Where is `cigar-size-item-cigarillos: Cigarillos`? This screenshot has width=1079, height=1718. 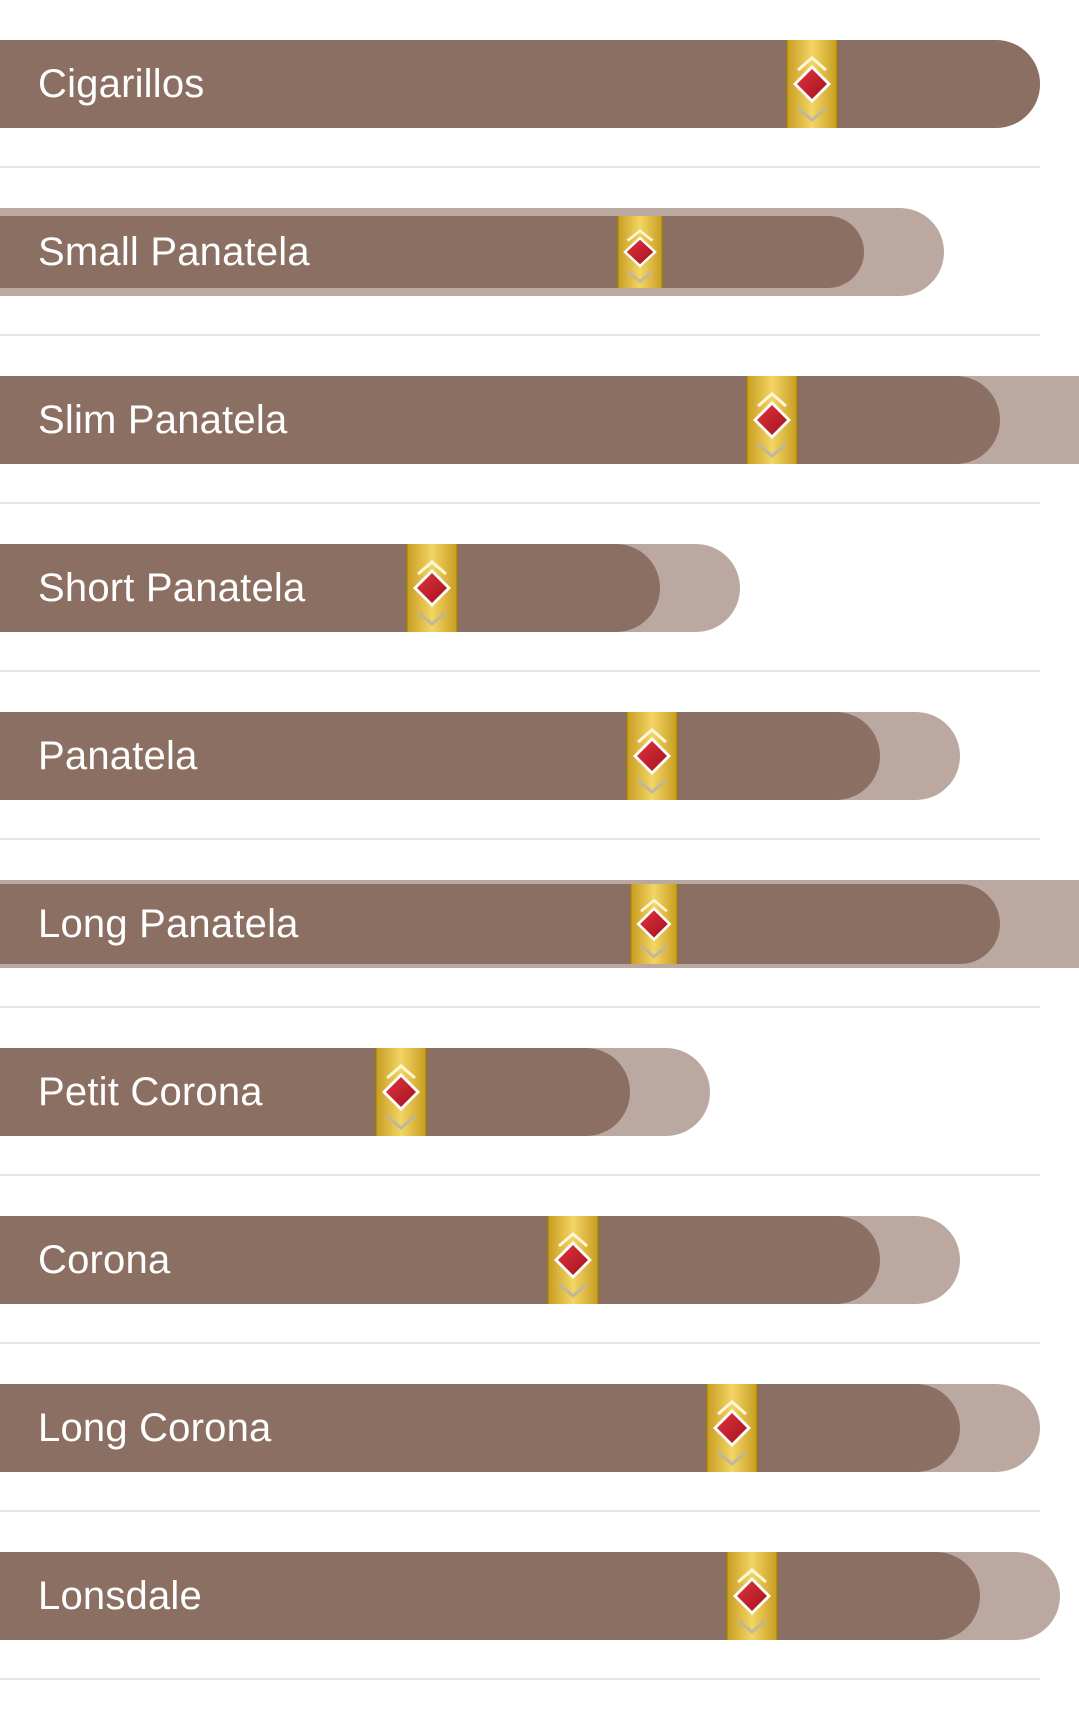
cigar-size-item-cigarillos: Cigarillos is located at coordinates (539, 84).